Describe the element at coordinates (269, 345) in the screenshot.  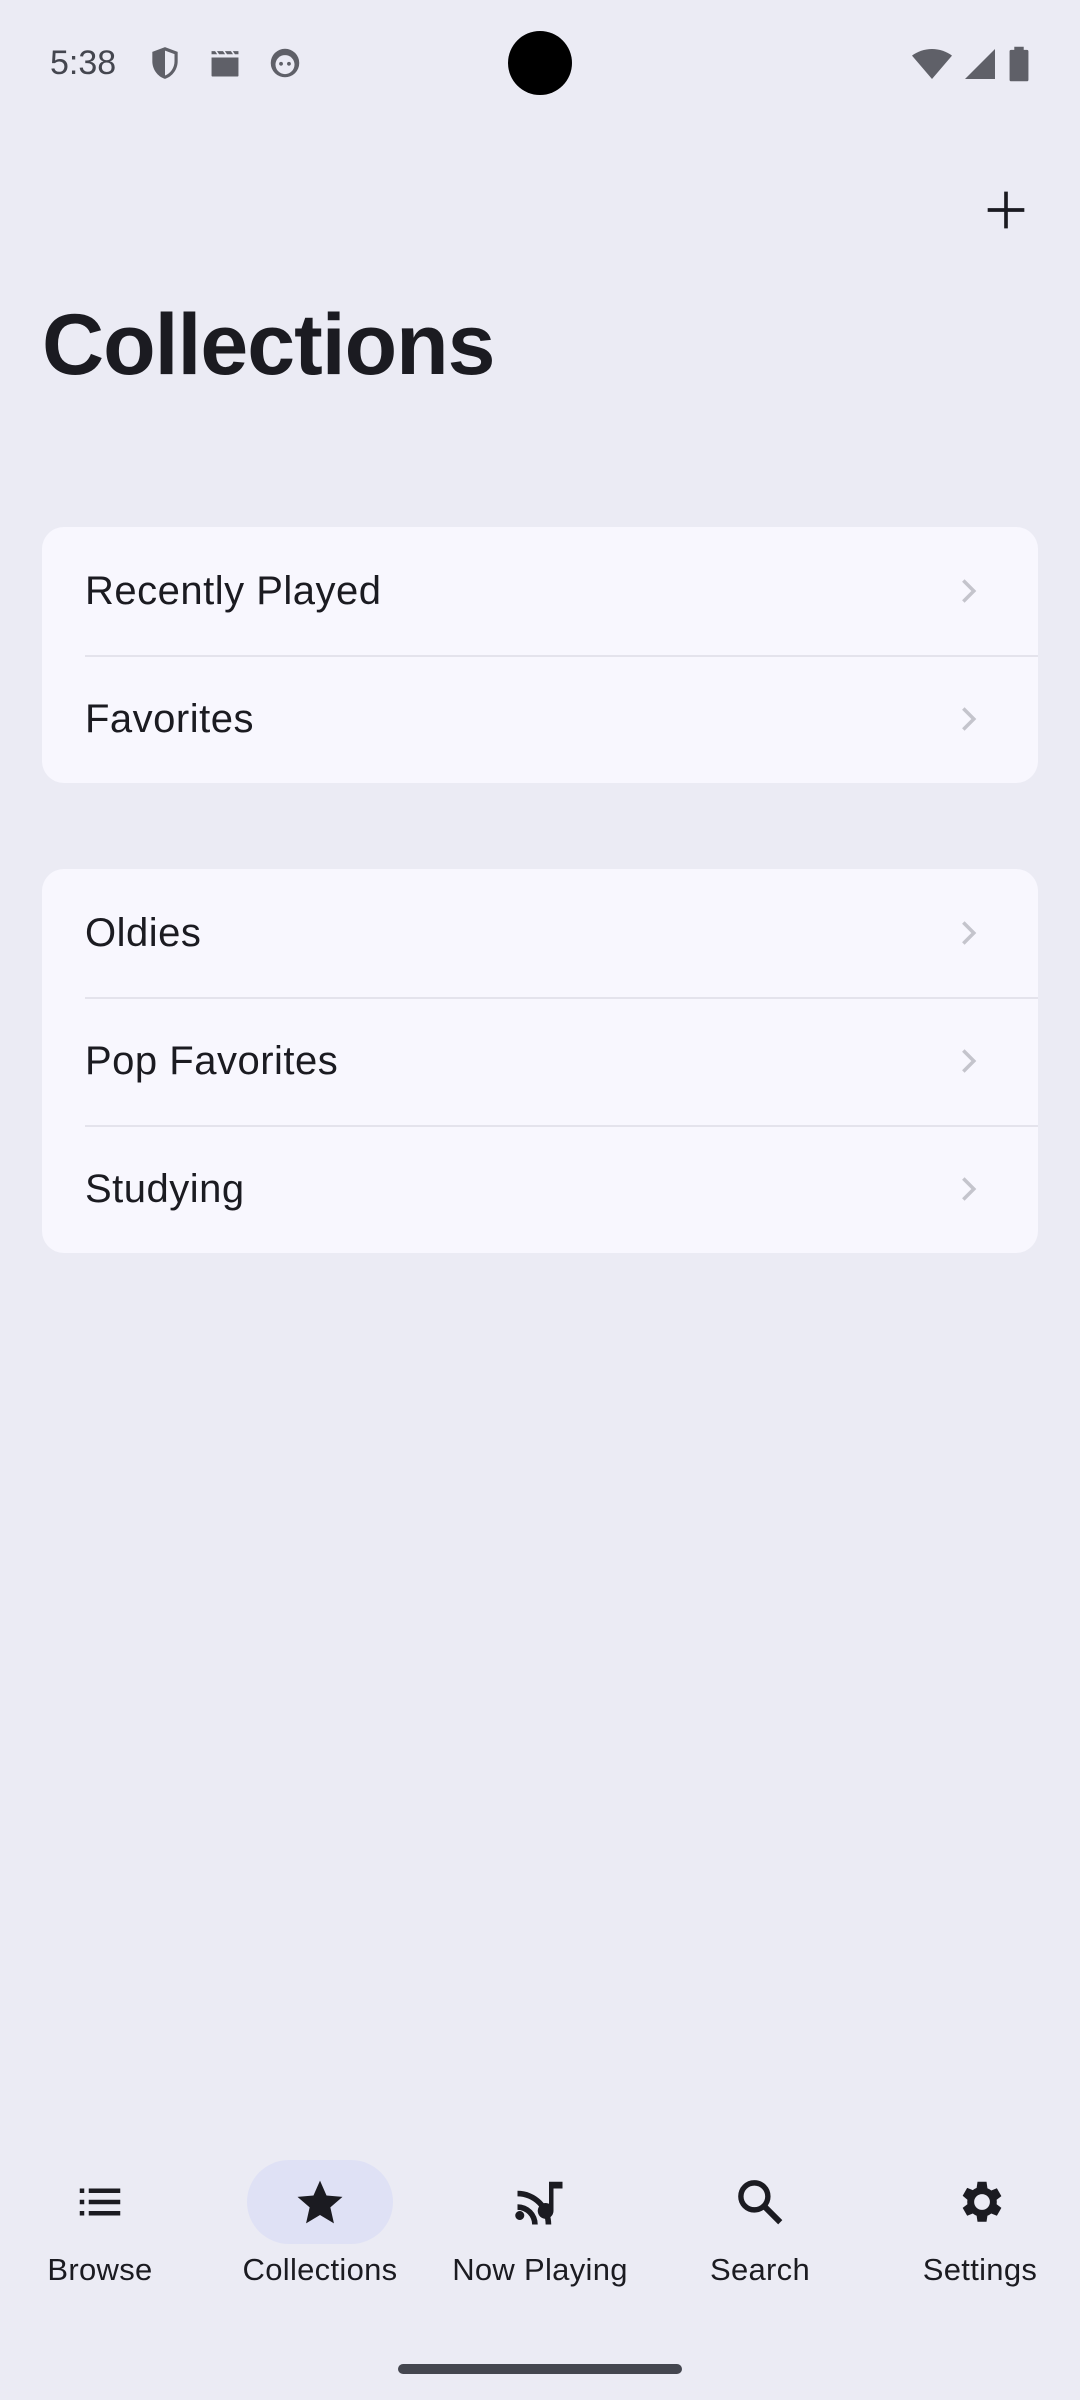
I see `page-title: Collections` at that location.